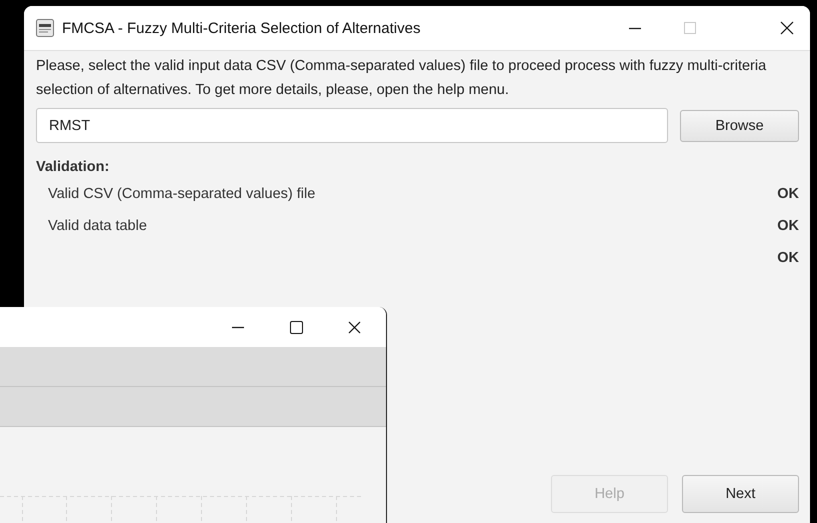  What do you see at coordinates (97, 226) in the screenshot?
I see `validation-label: Valid data table` at bounding box center [97, 226].